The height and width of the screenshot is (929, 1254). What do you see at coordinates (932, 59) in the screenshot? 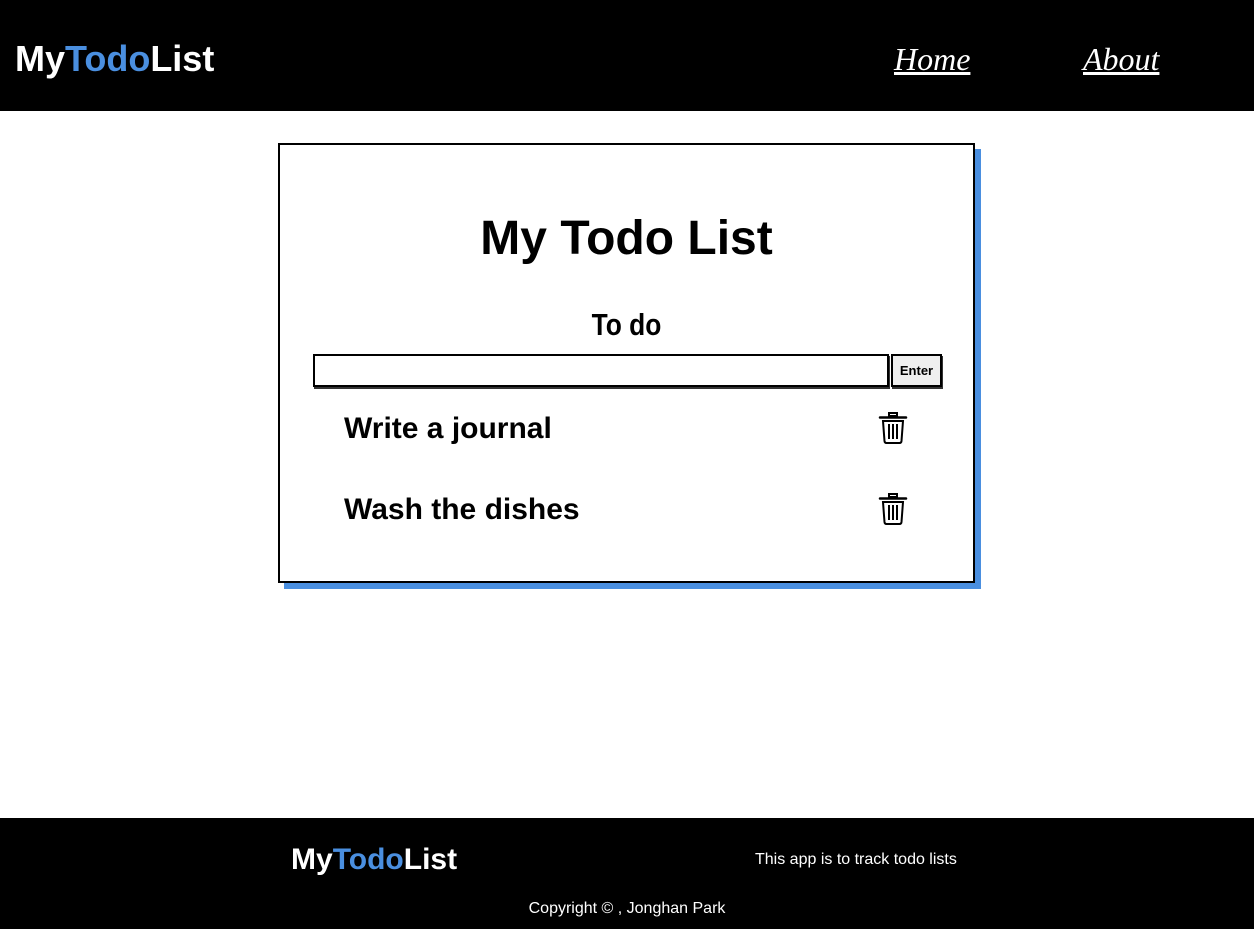
I see `nav-home-link: Home` at bounding box center [932, 59].